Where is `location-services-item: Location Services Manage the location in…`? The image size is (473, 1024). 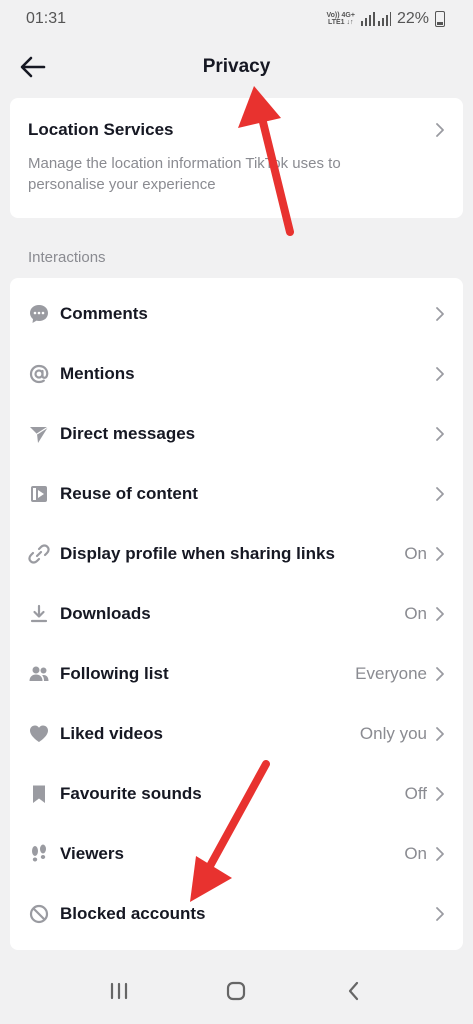 location-services-item: Location Services Manage the location in… is located at coordinates (236, 158).